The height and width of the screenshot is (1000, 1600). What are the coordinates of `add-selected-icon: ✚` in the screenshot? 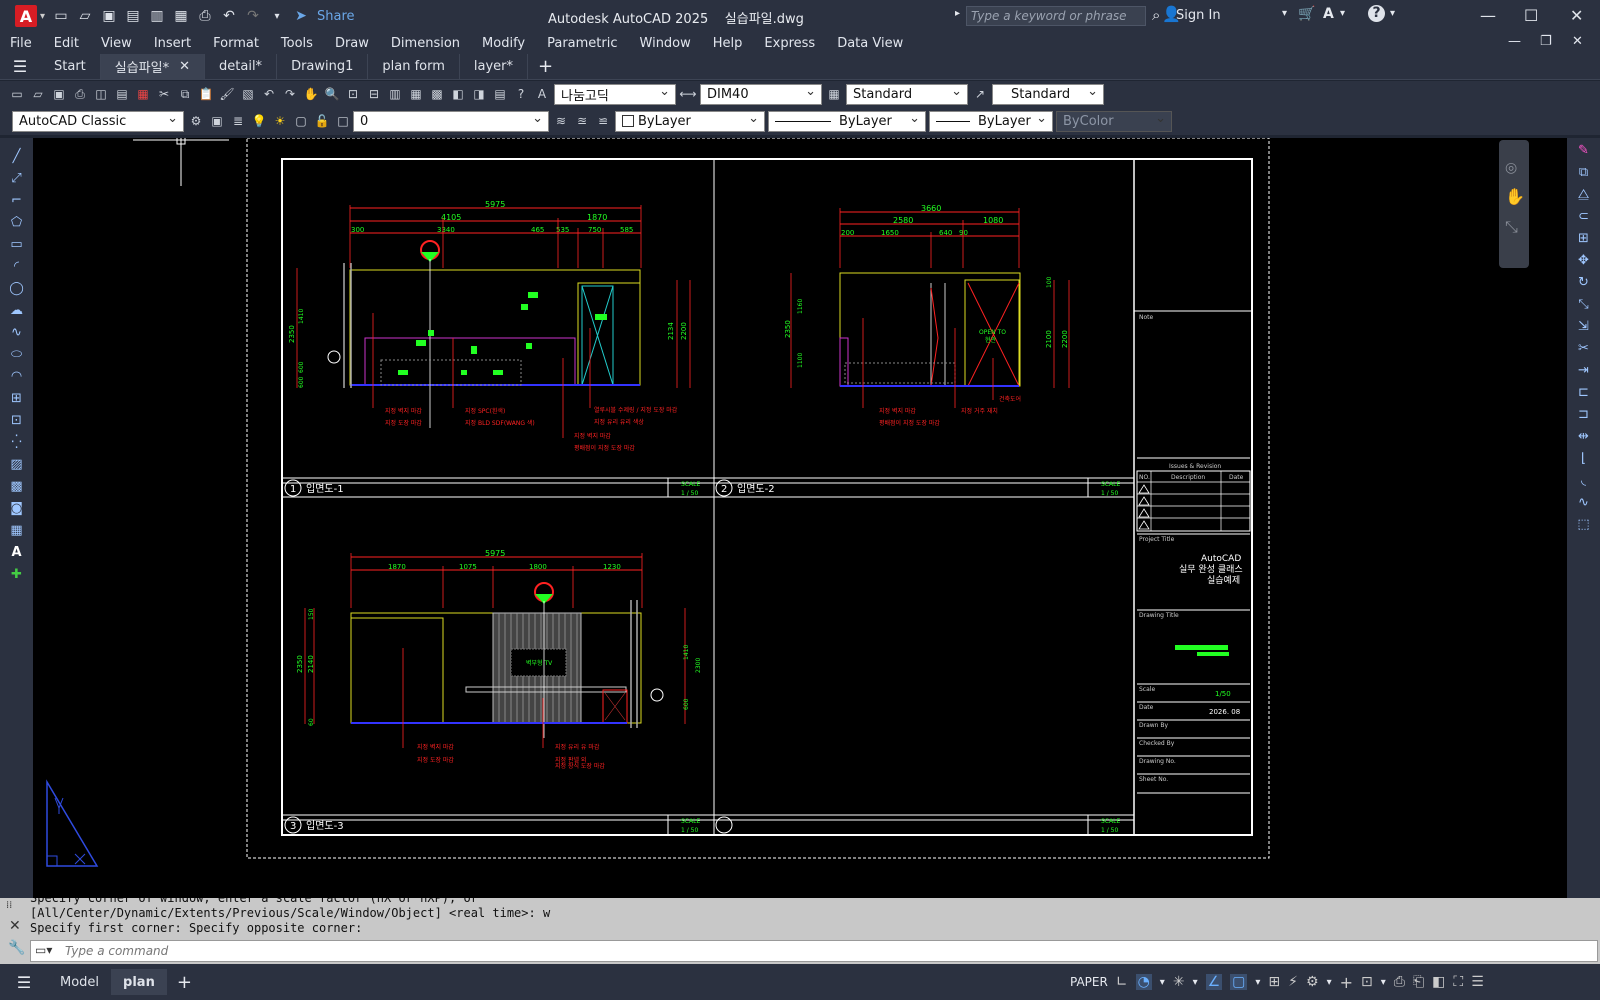 It's located at (17, 574).